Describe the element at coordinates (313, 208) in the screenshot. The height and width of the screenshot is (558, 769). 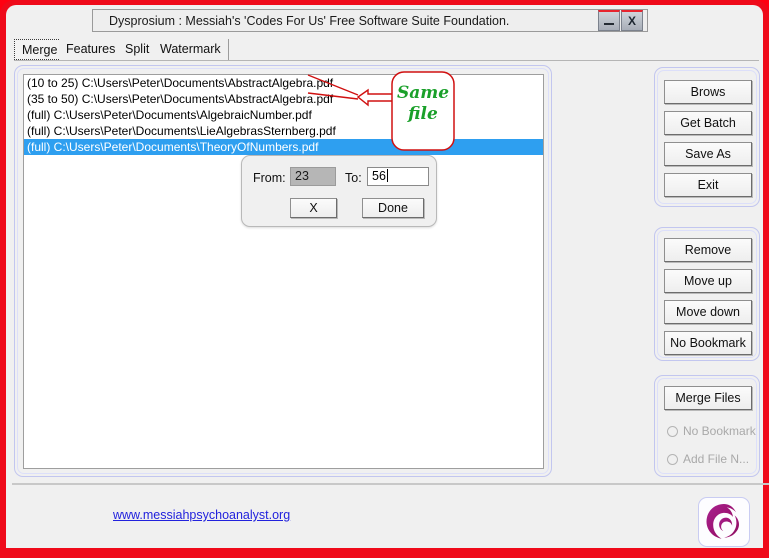
I see `cancel-range-button: X` at that location.